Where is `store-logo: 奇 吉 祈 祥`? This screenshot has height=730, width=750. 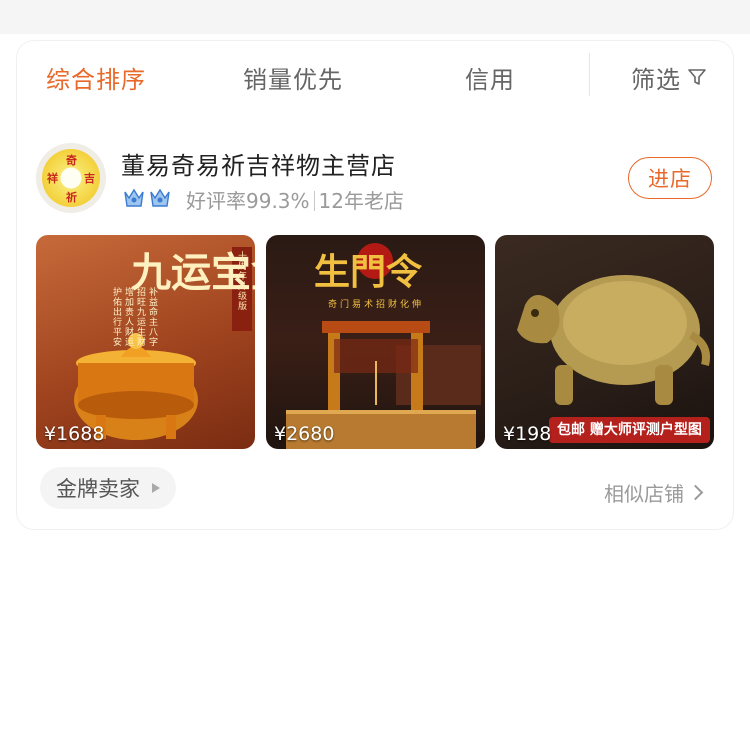
store-logo: 奇 吉 祈 祥 is located at coordinates (71, 178).